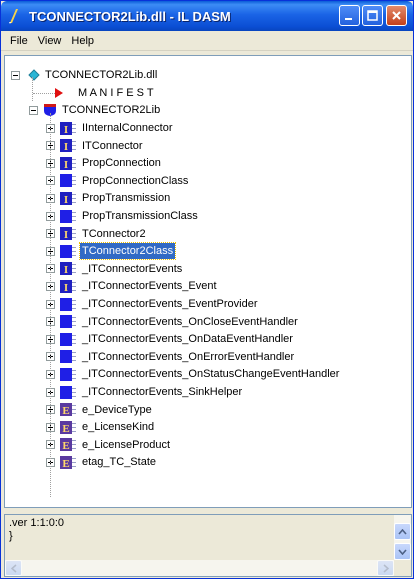 The image size is (414, 579). What do you see at coordinates (13, 568) in the screenshot?
I see `scroll-left-button` at bounding box center [13, 568].